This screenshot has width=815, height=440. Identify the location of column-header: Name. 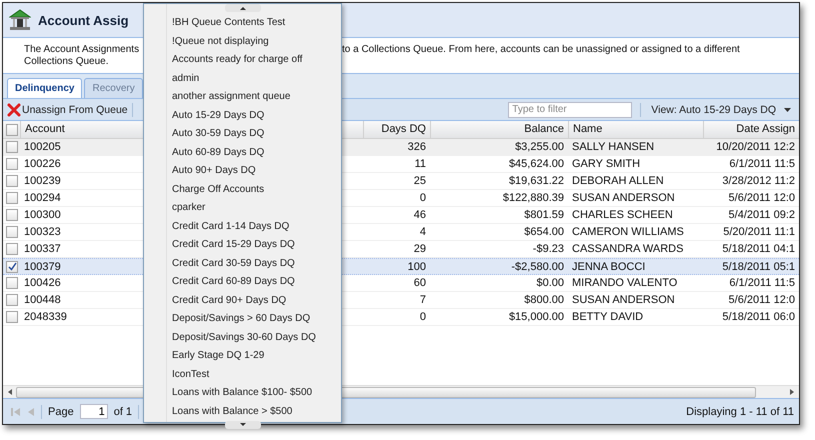
(587, 129).